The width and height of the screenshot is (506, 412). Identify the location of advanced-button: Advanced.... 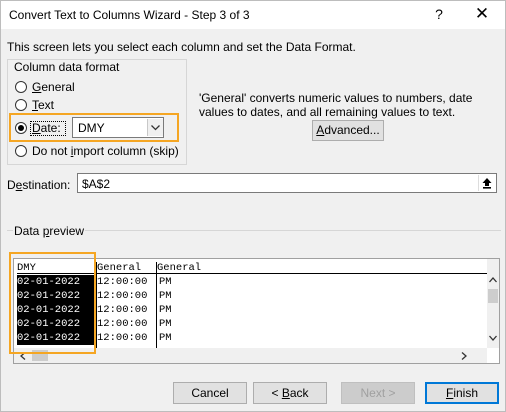
(348, 130).